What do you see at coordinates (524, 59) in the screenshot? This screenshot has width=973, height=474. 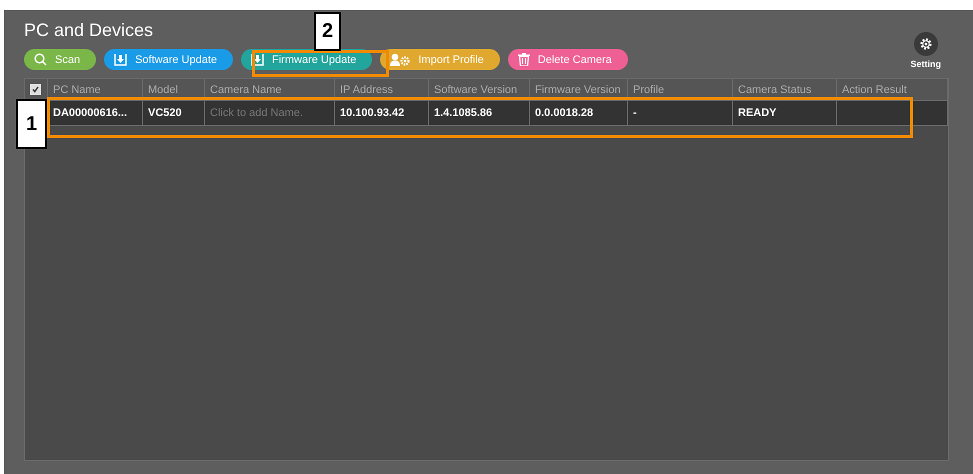 I see `trash-icon` at bounding box center [524, 59].